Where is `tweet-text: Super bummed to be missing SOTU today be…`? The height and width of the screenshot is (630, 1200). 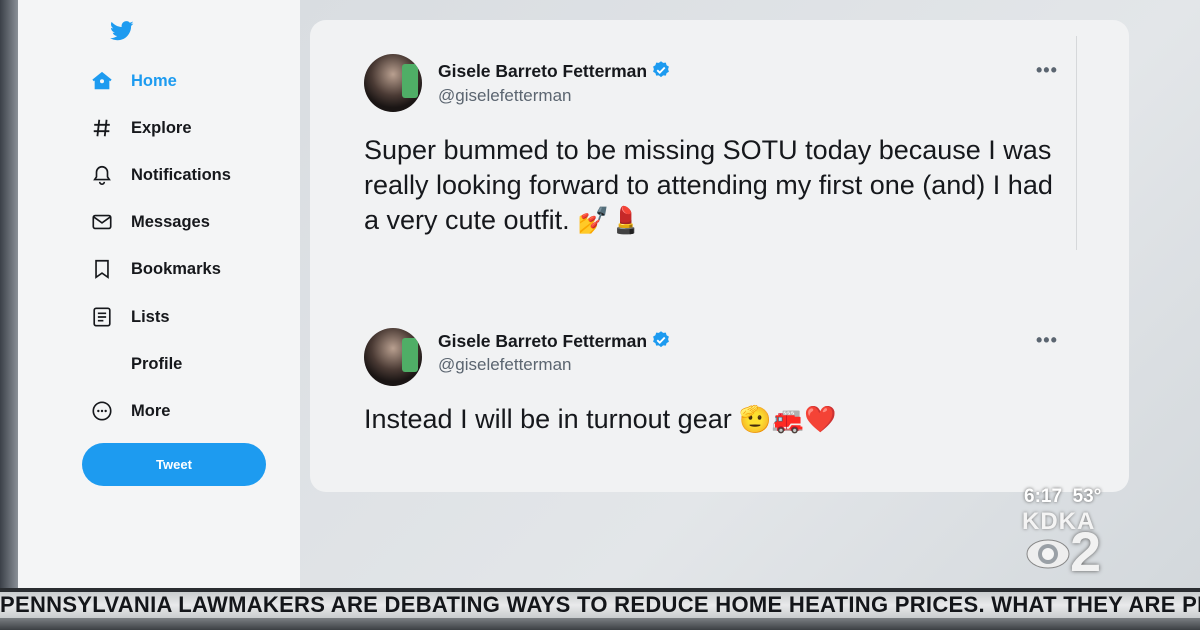 tweet-text: Super bummed to be missing SOTU today be… is located at coordinates (708, 185).